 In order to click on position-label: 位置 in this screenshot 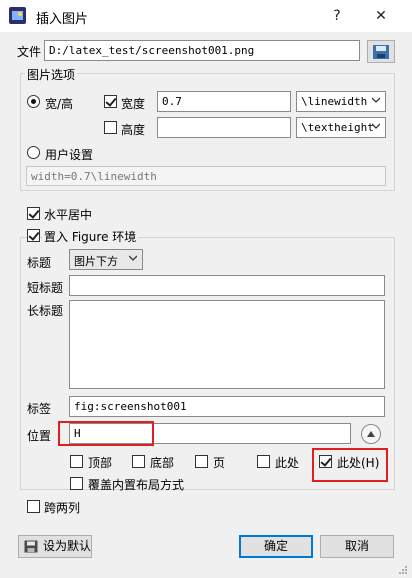, I will do `click(39, 436)`.